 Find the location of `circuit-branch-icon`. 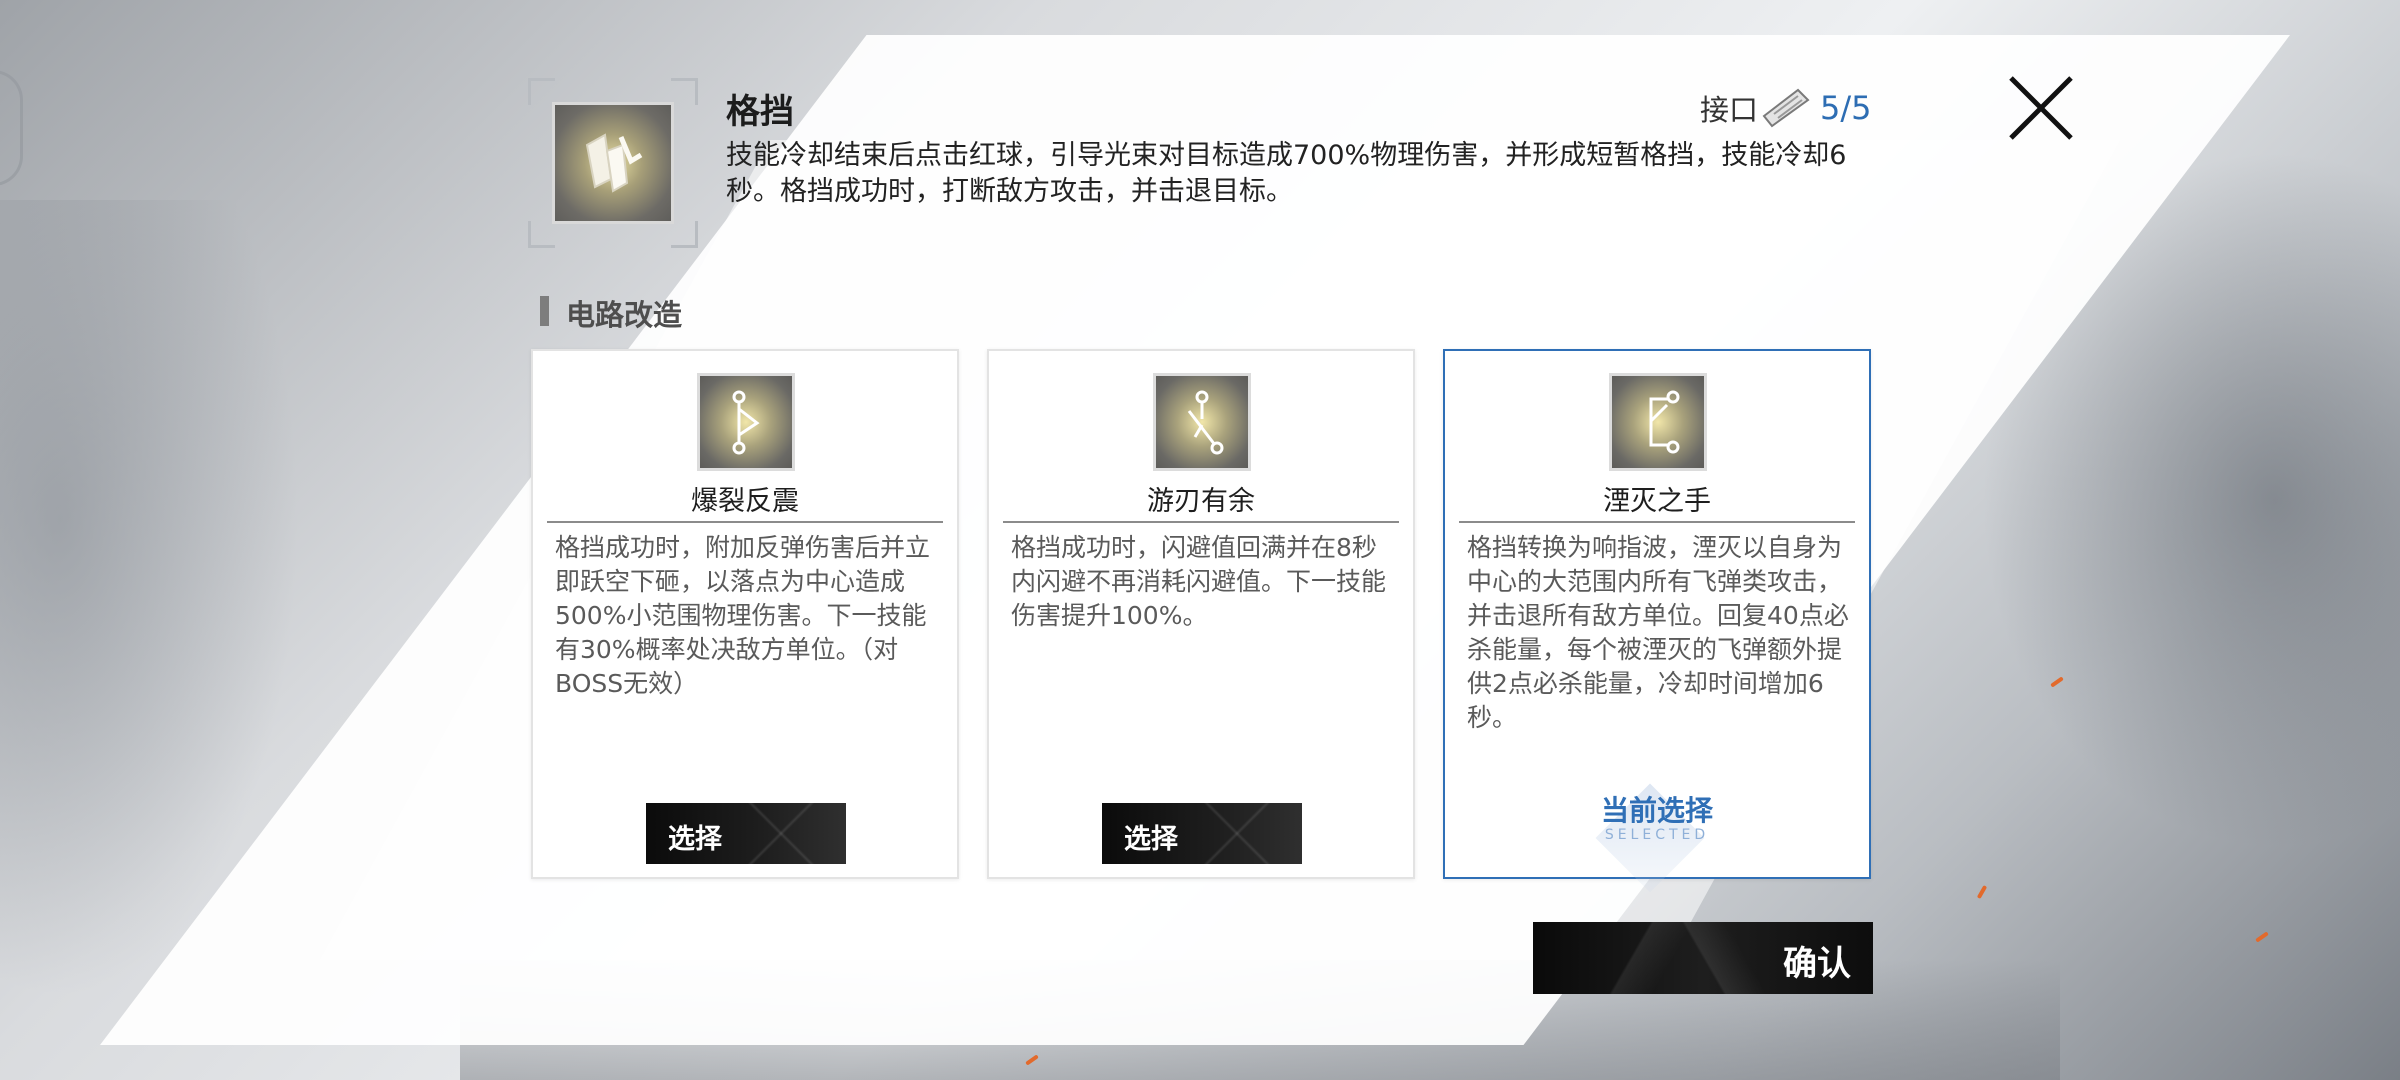

circuit-branch-icon is located at coordinates (746, 422).